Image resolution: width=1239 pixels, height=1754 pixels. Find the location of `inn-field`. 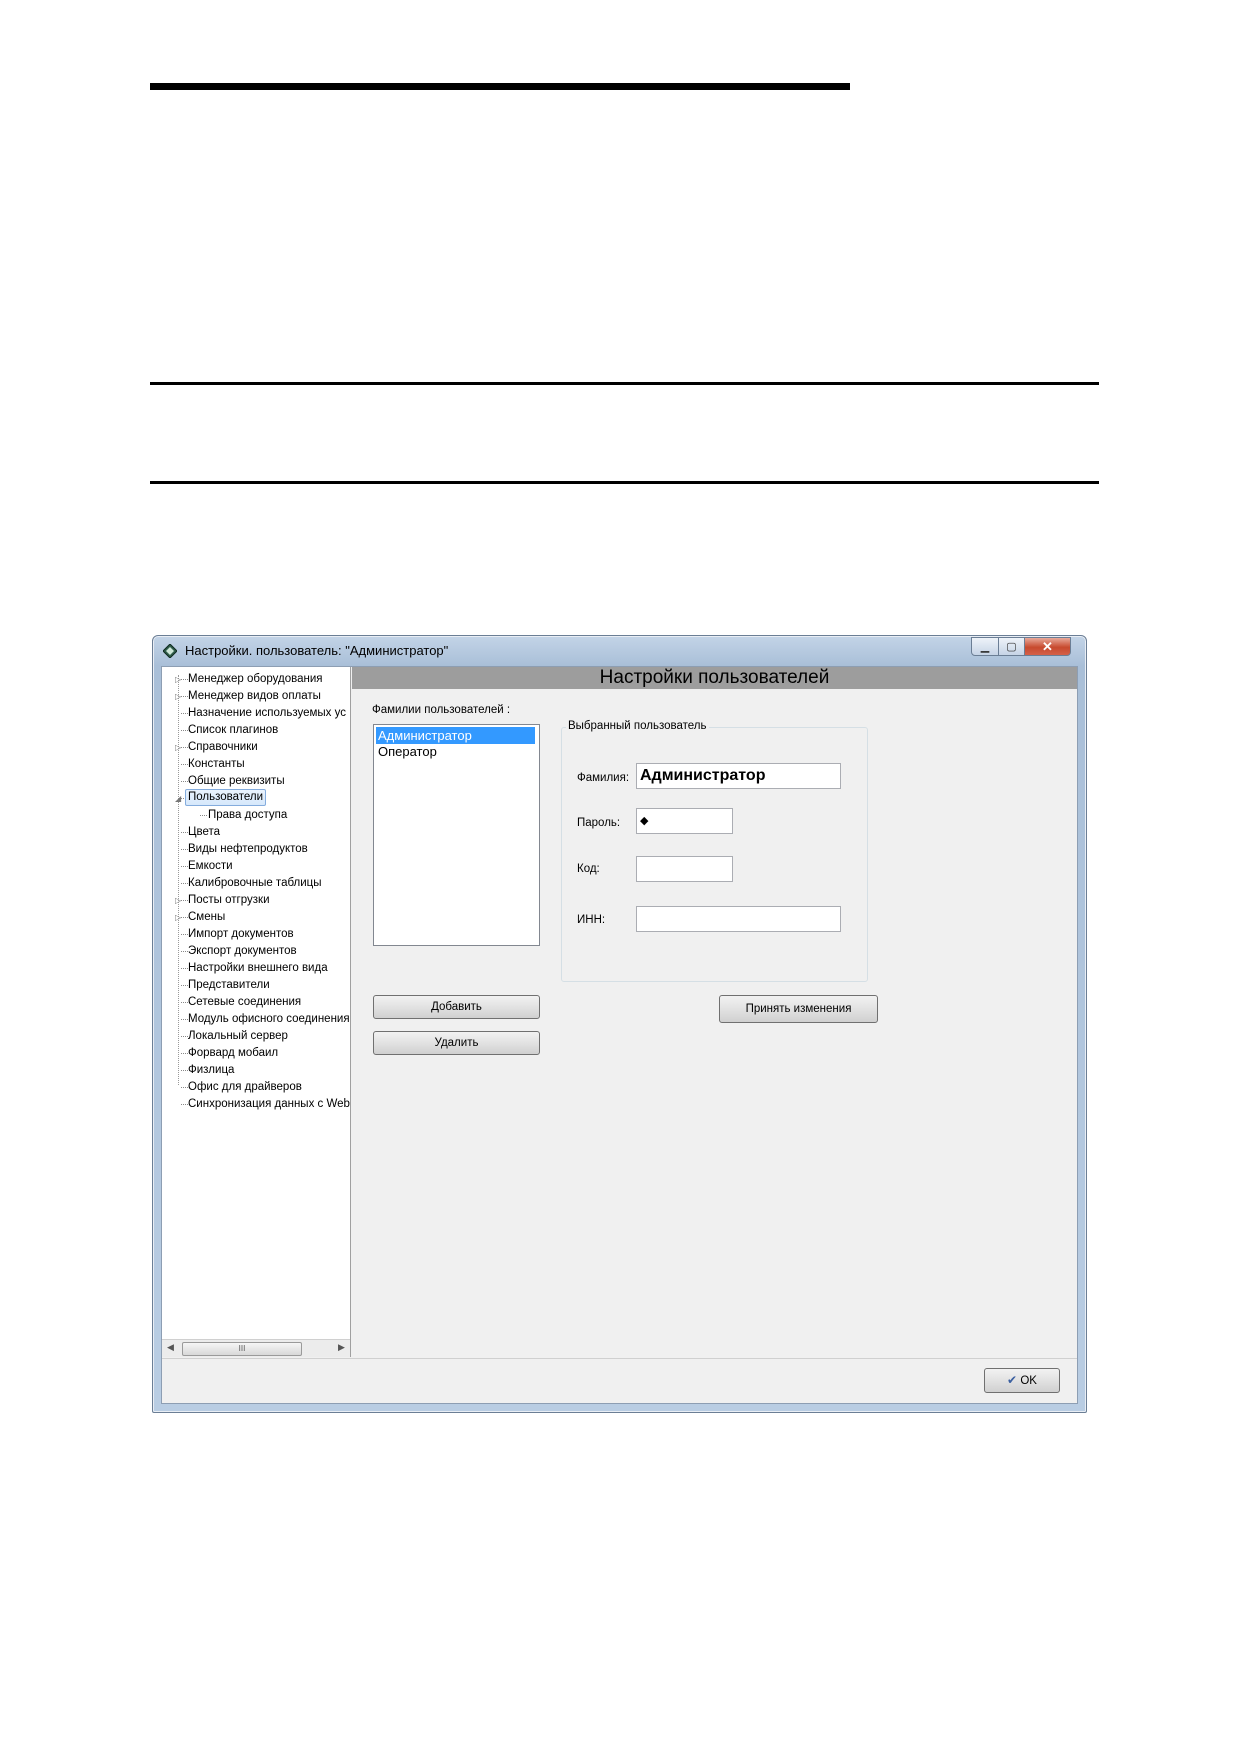

inn-field is located at coordinates (738, 919).